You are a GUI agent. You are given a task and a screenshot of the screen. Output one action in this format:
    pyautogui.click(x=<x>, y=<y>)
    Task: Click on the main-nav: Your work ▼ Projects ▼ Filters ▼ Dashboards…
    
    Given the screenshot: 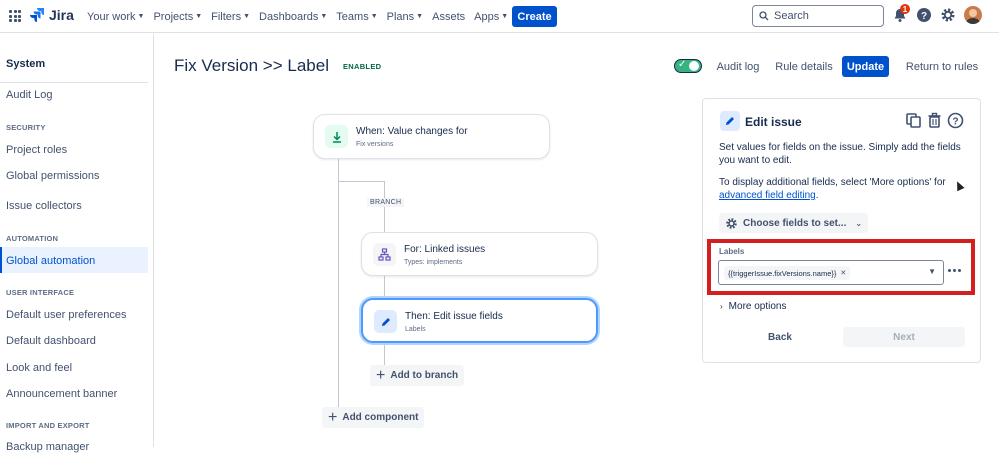 What is the action you would take?
    pyautogui.click(x=302, y=16)
    